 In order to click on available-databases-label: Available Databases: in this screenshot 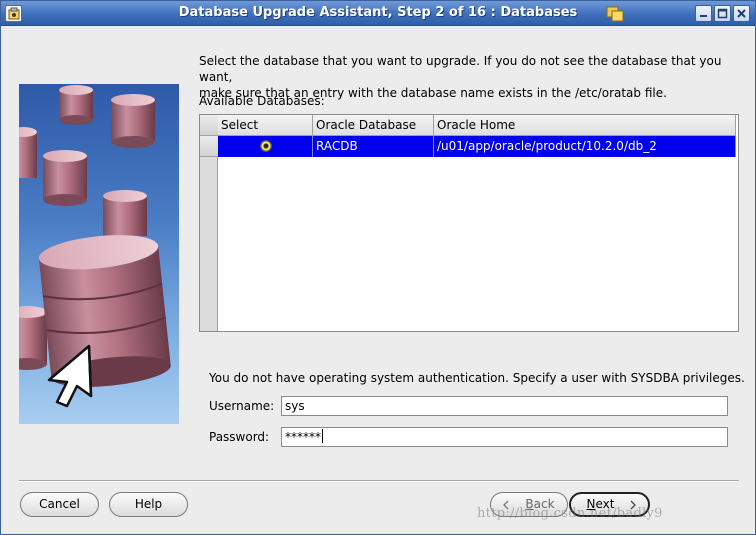, I will do `click(262, 101)`.